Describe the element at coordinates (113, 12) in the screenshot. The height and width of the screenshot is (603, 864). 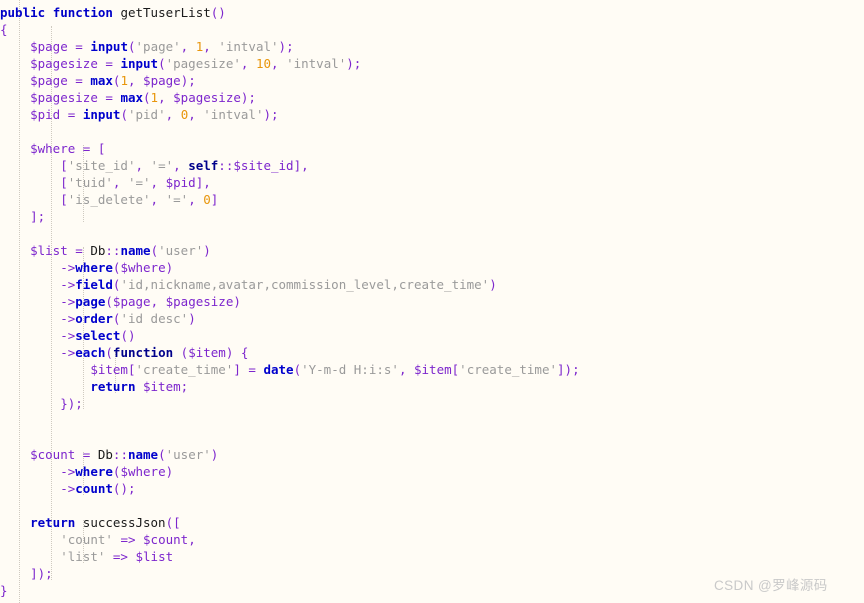
I see `code-line: public function getTuserList()` at that location.